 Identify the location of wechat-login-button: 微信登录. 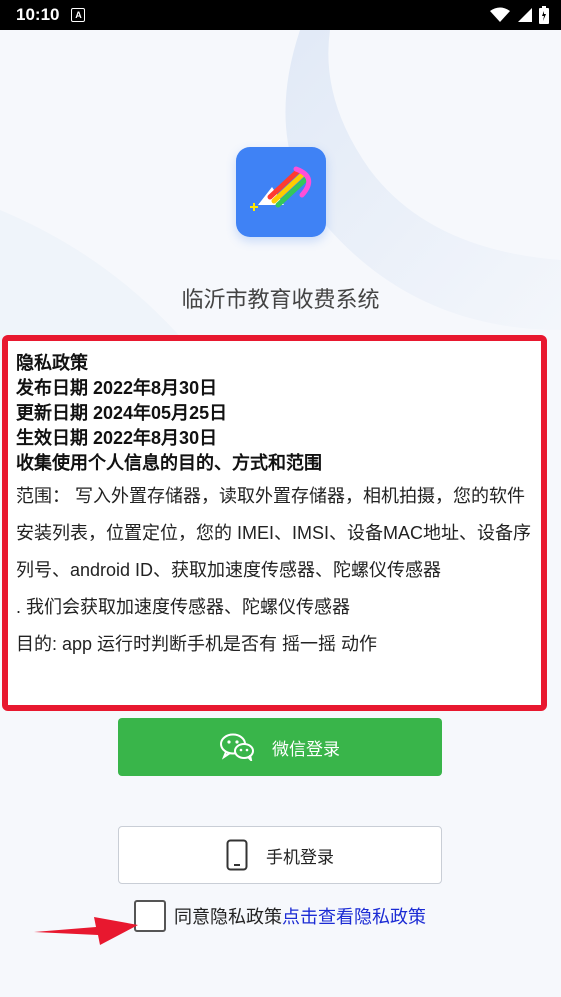
(280, 747).